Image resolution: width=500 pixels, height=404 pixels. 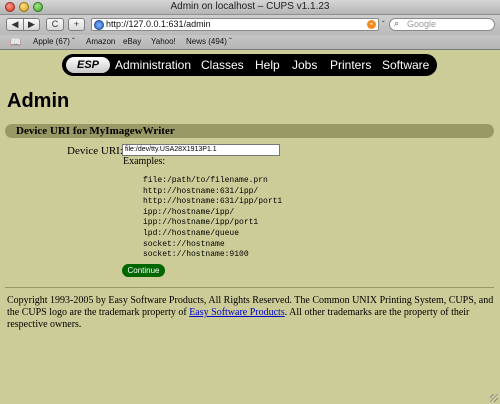 I want to click on plus-icon: +, so click(x=76, y=24).